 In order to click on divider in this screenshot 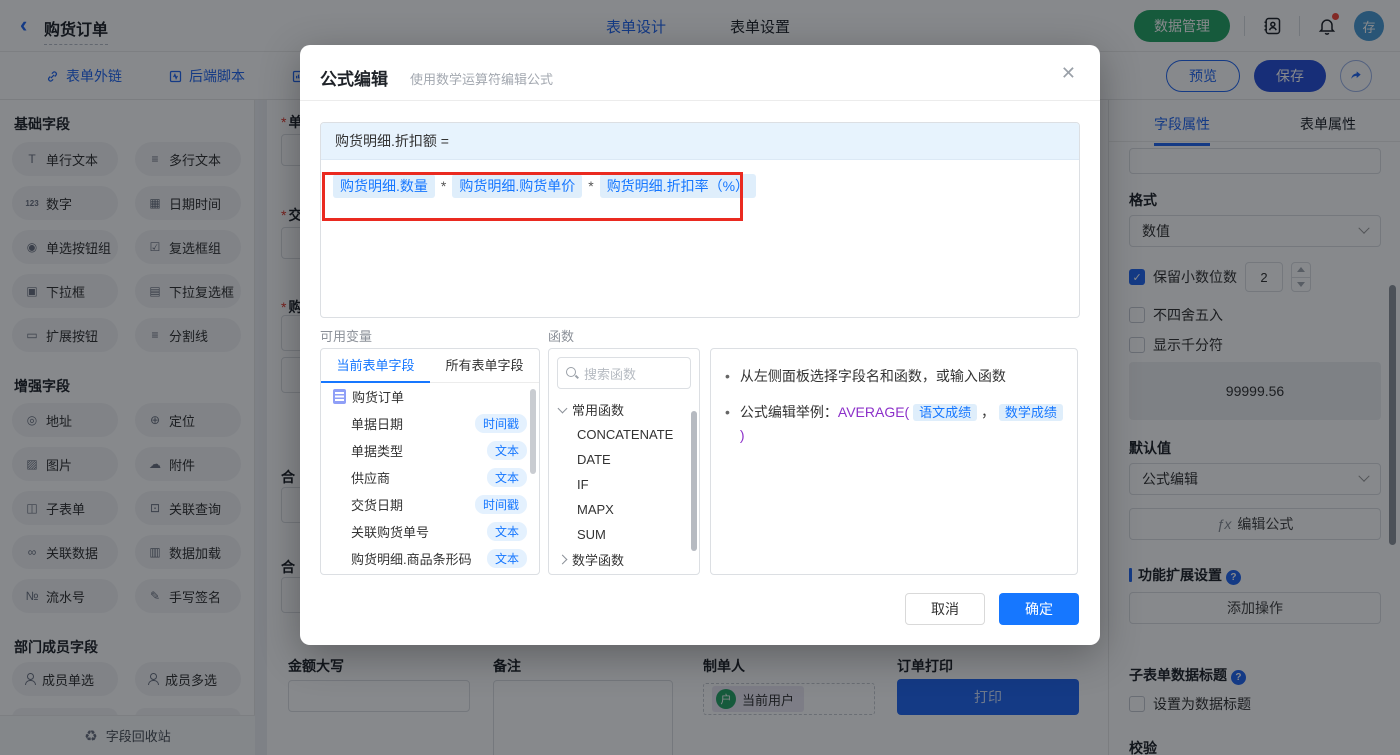, I will do `click(700, 100)`.